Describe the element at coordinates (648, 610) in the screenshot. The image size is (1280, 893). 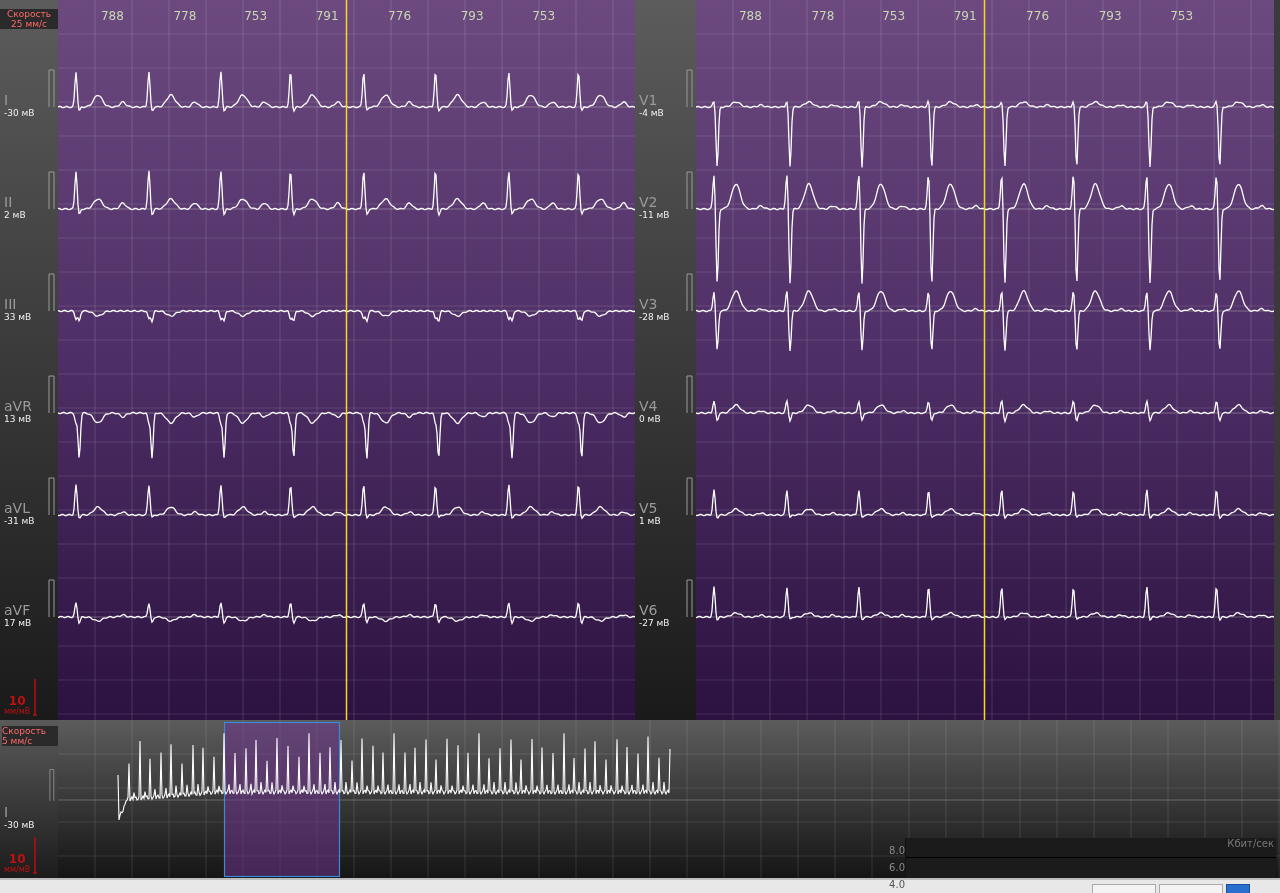
I see `lead-name: V6` at that location.